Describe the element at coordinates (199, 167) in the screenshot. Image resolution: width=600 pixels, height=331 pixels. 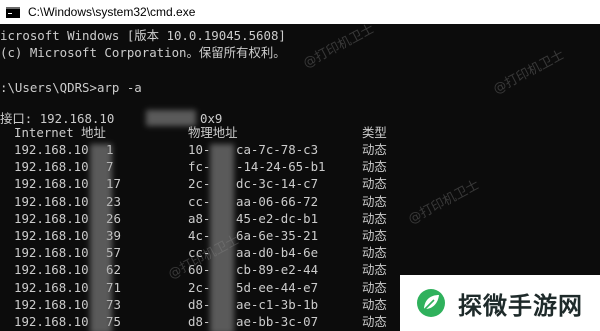
I see `mac-address-prefix: fc-` at that location.